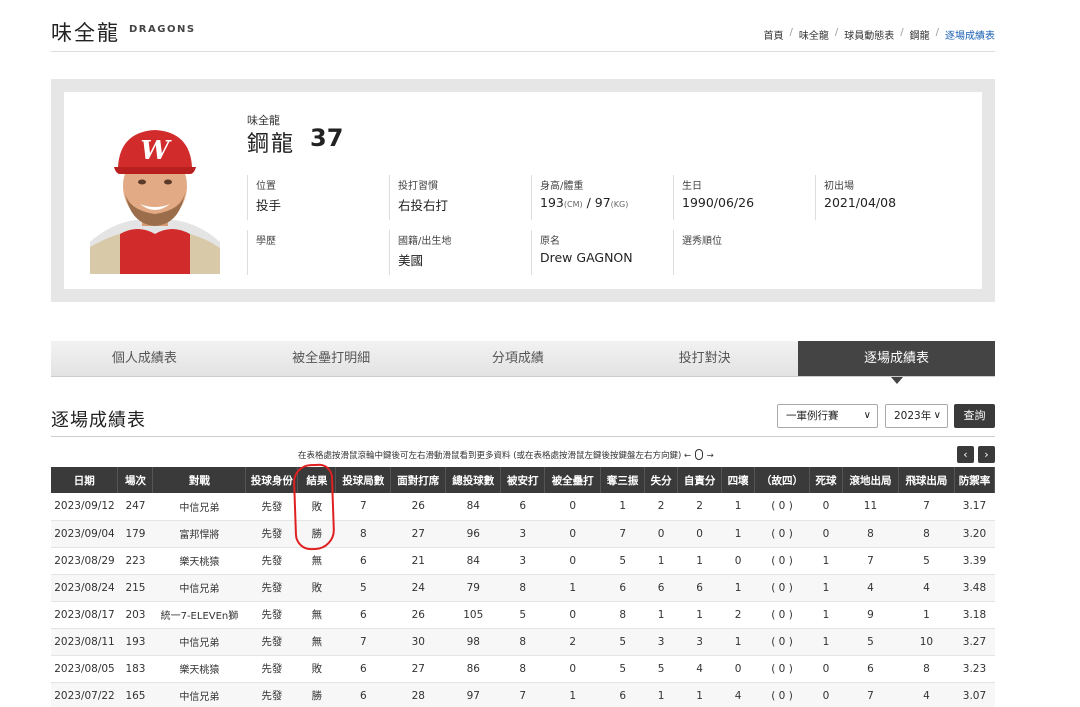 Image resolution: width=1080 pixels, height=707 pixels. What do you see at coordinates (839, 186) in the screenshot?
I see `info-label: 初出場` at bounding box center [839, 186].